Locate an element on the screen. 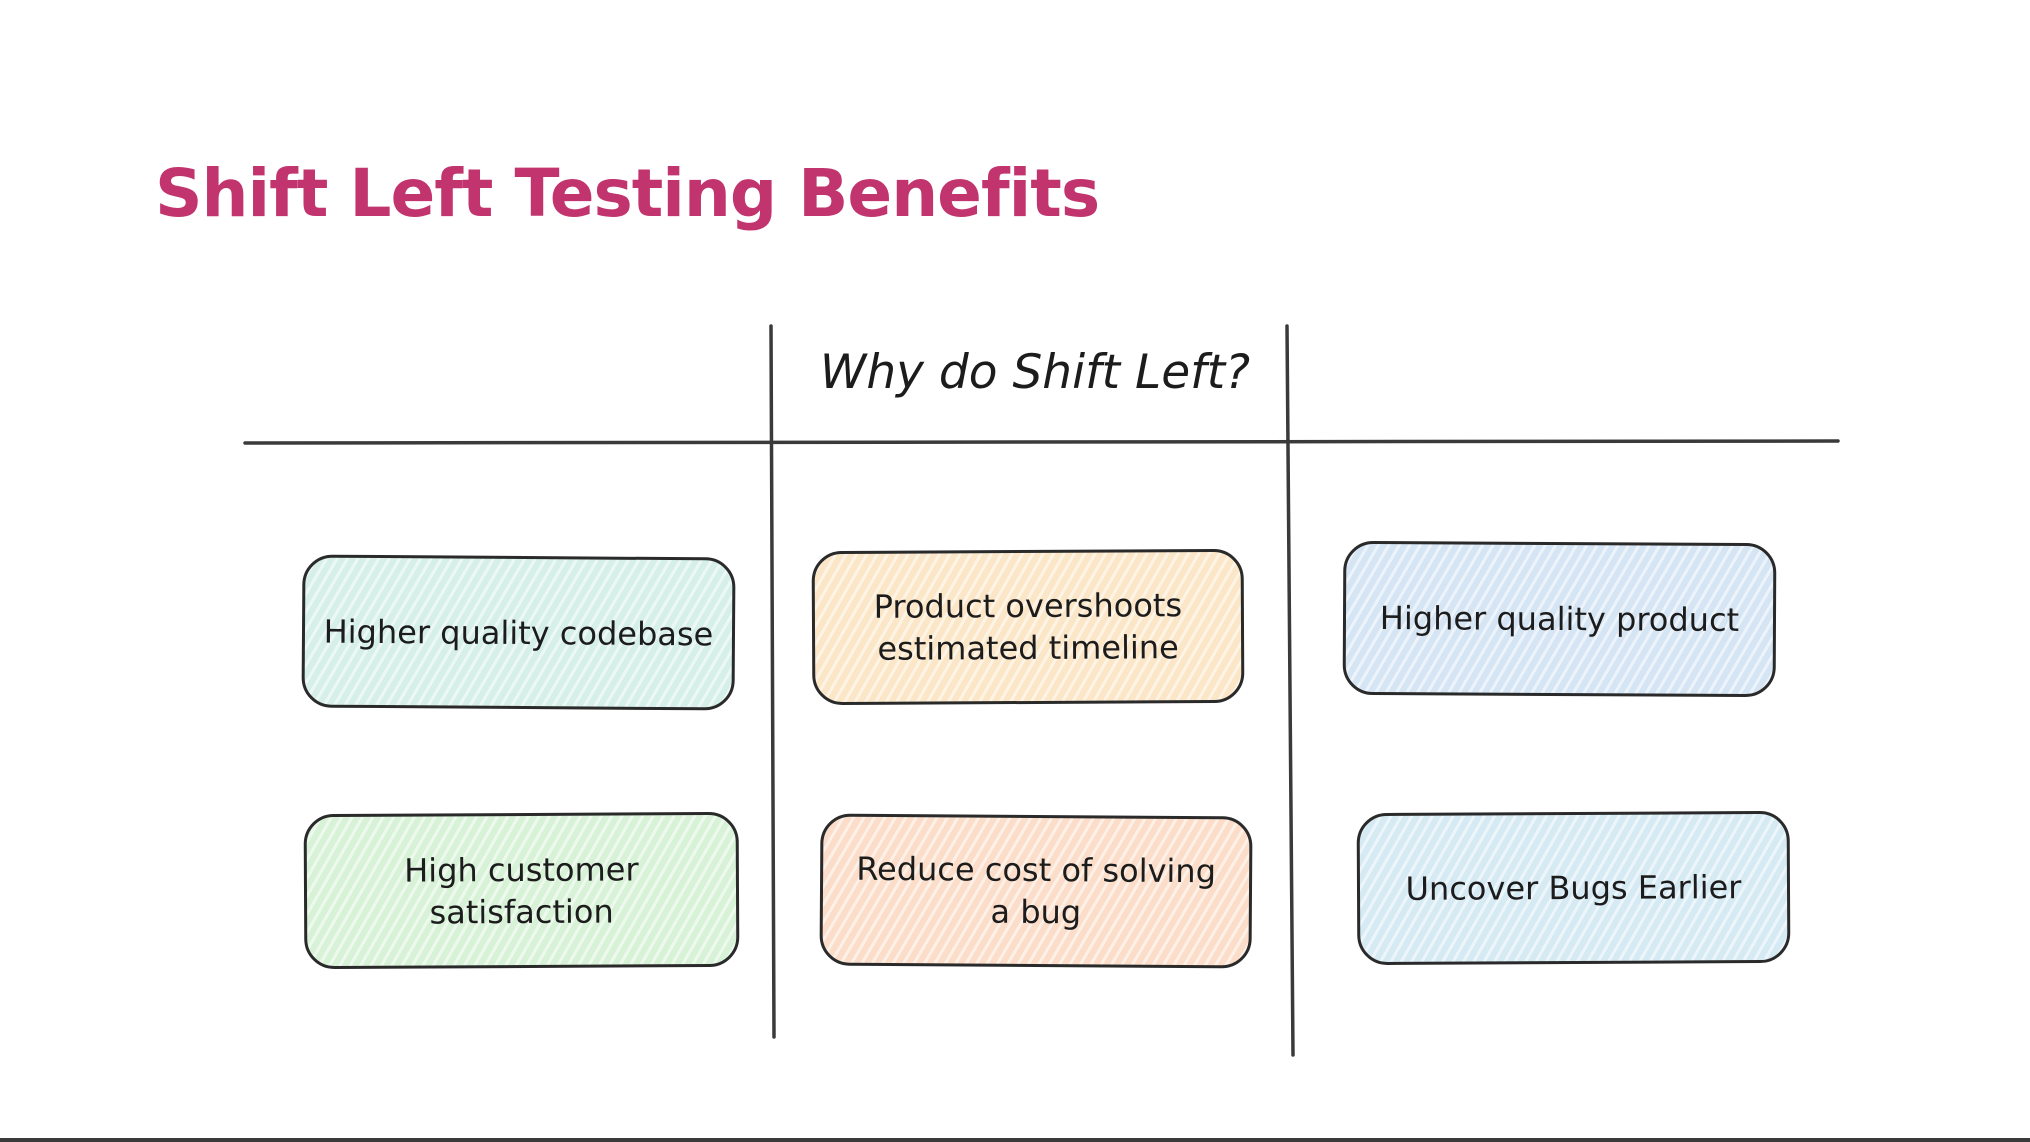 This screenshot has width=2030, height=1142. benefit-label: Reduce cost of solving a bug is located at coordinates (1036, 890).